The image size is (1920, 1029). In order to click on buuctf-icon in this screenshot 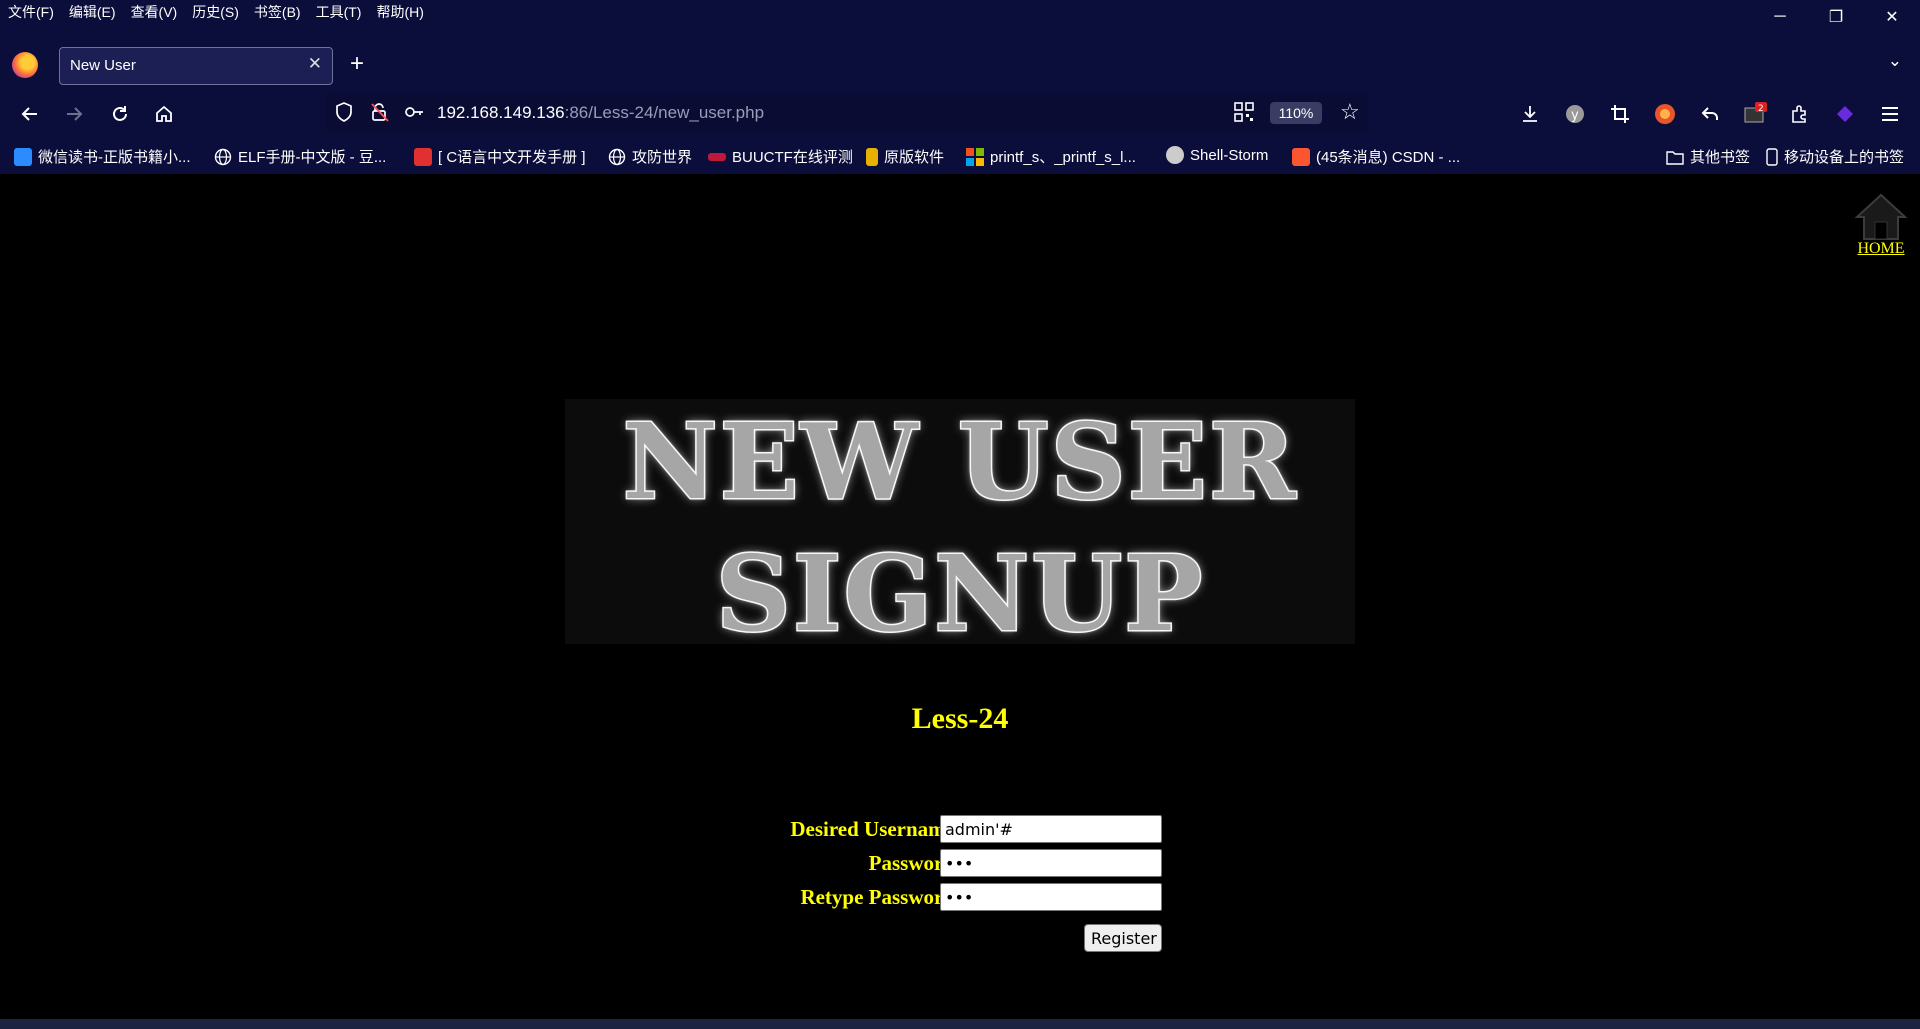, I will do `click(717, 156)`.